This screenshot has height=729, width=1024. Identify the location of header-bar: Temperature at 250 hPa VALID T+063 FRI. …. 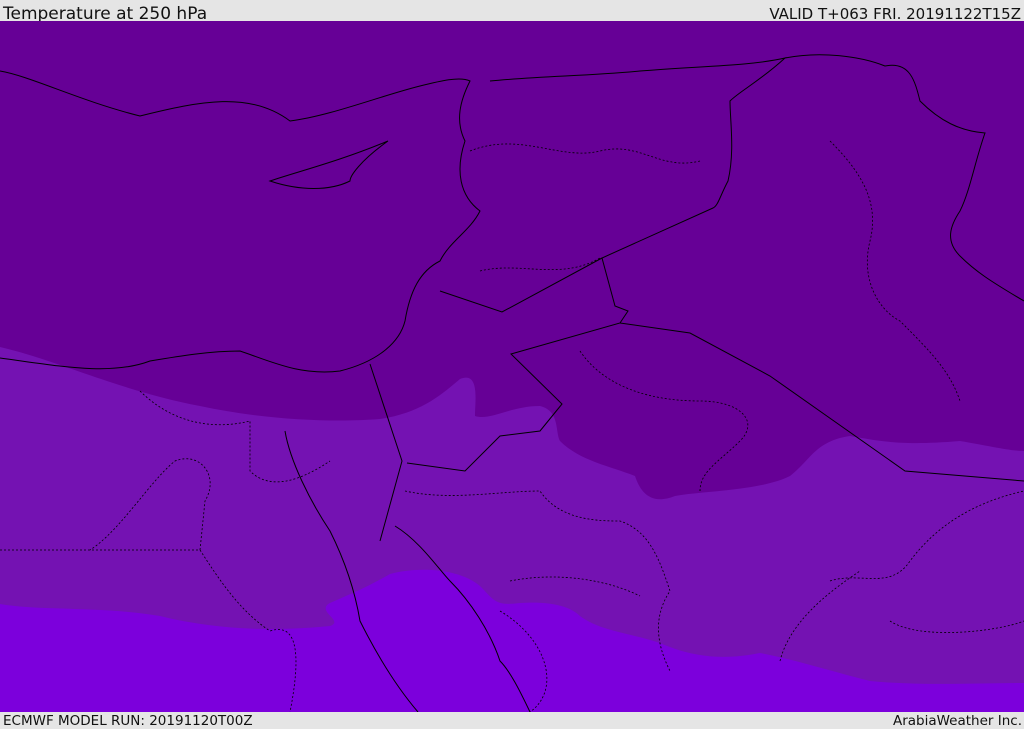
(512, 12).